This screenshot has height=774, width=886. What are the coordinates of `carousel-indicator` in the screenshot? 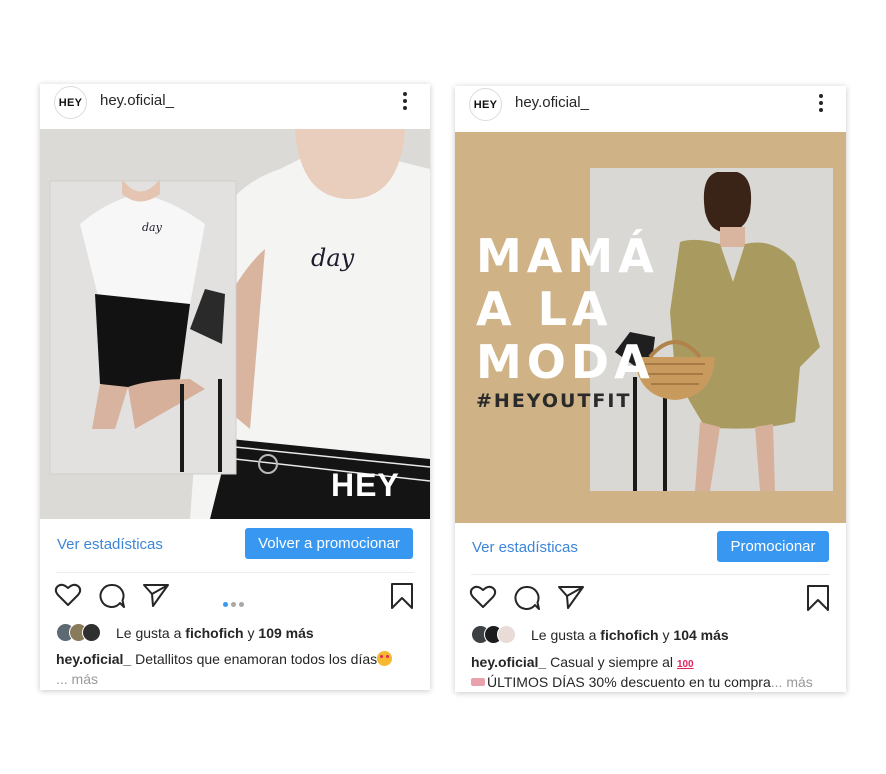 It's located at (233, 603).